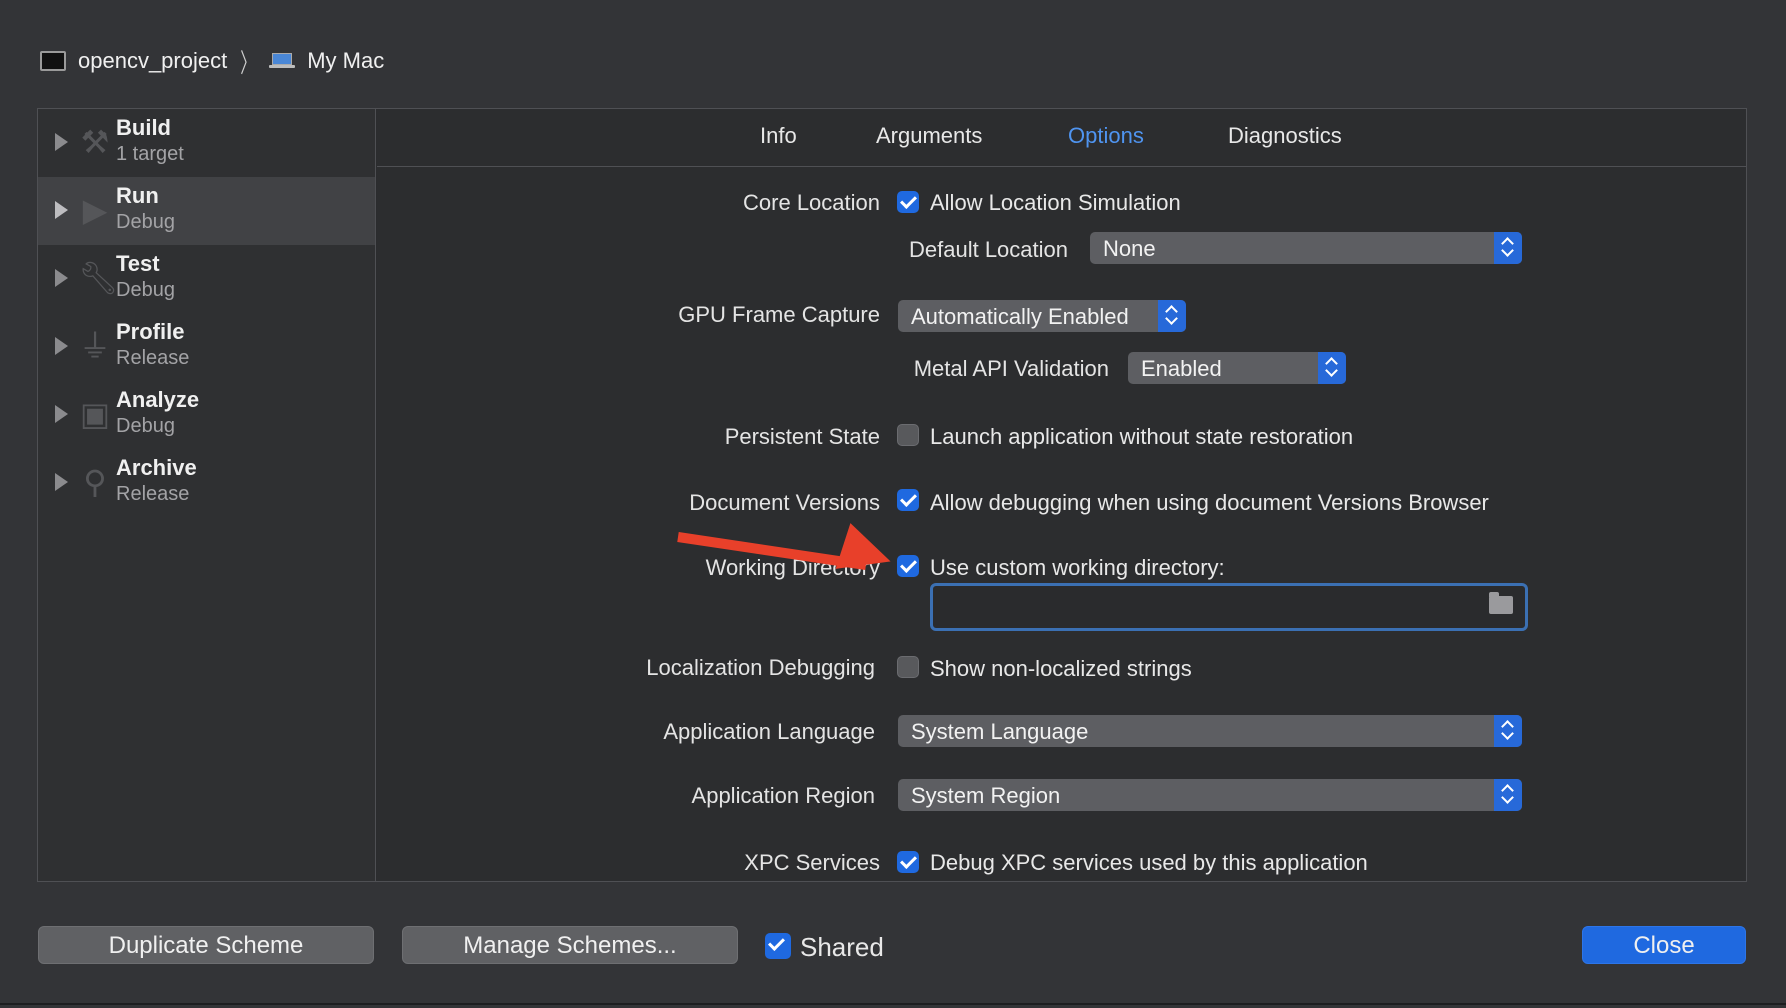 Image resolution: width=1786 pixels, height=1008 pixels. What do you see at coordinates (811, 202) in the screenshot?
I see `core-location-label: Core Location` at bounding box center [811, 202].